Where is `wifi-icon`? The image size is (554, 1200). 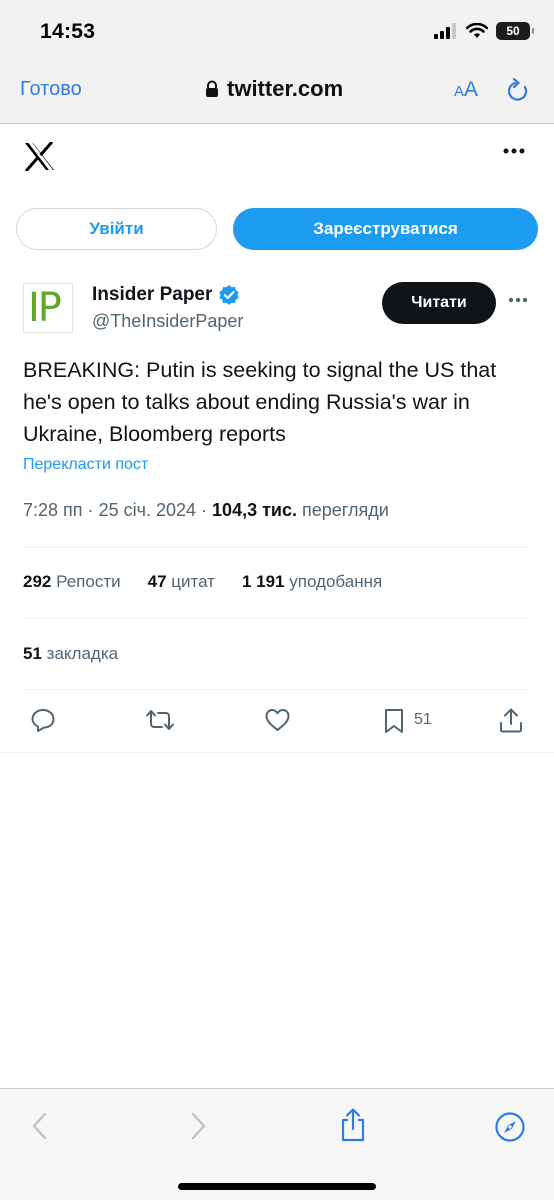
wifi-icon is located at coordinates (477, 30).